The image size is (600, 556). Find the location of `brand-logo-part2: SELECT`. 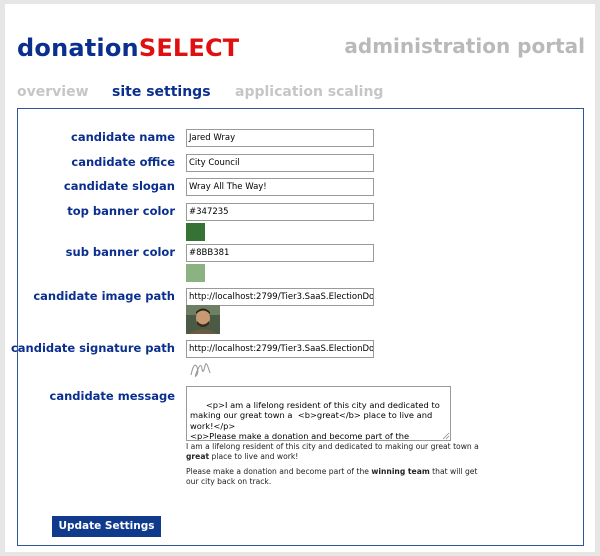

brand-logo-part2: SELECT is located at coordinates (189, 48).